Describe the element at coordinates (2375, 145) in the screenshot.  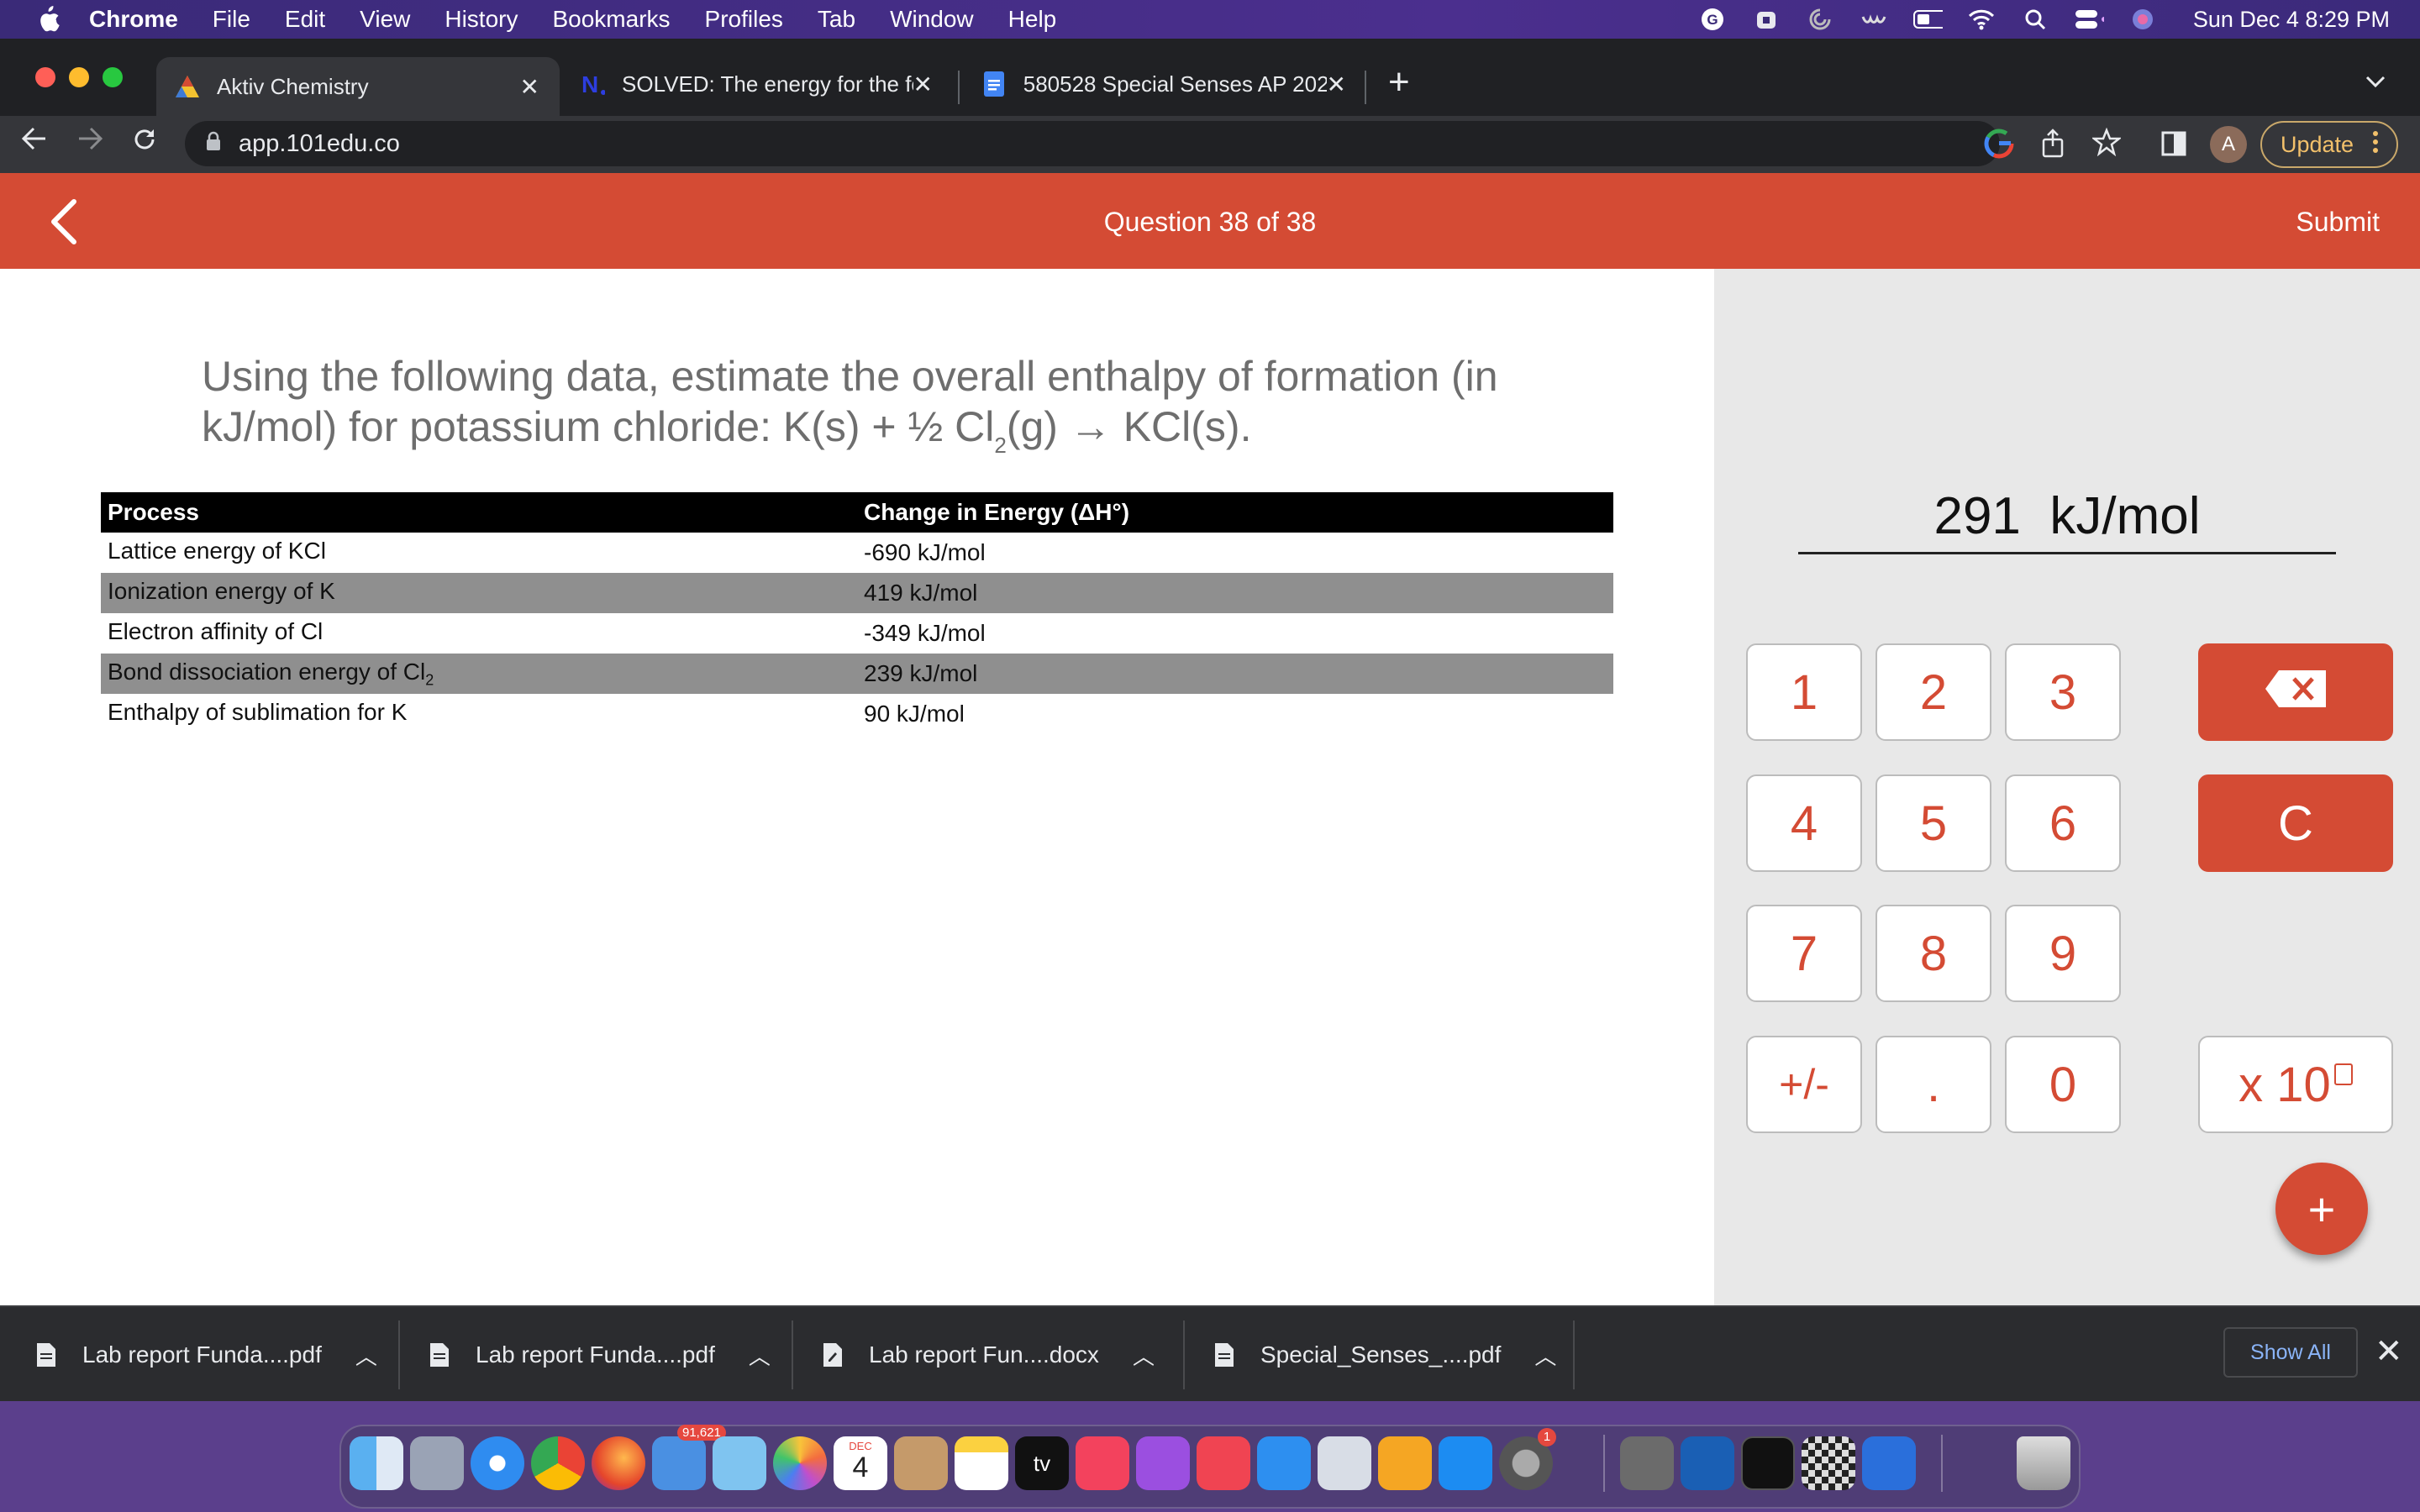
I see `more-vertical-icon` at that location.